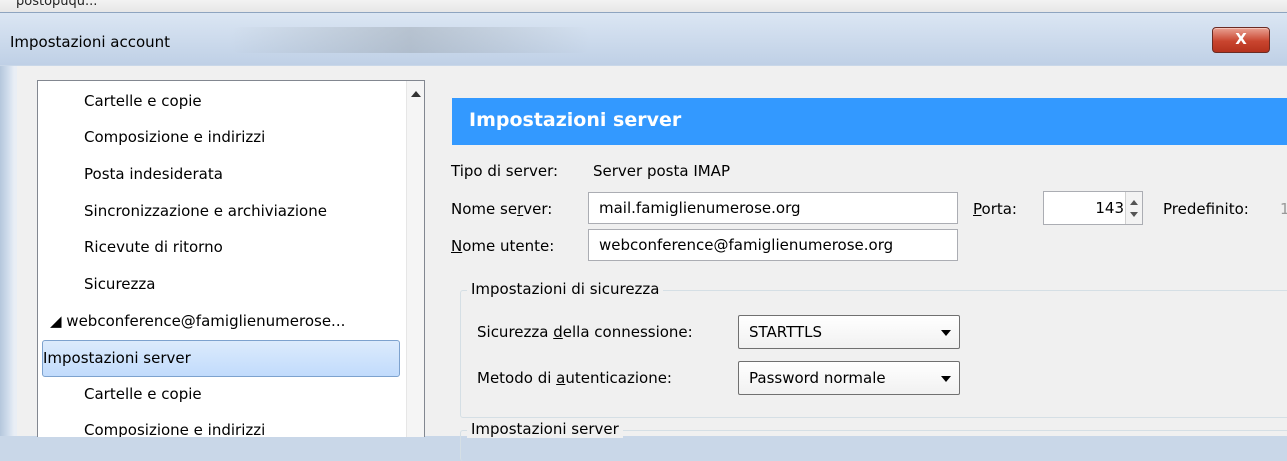 The image size is (1287, 461). Describe the element at coordinates (773, 245) in the screenshot. I see `username-input: webconference@famiglienumerose.org` at that location.